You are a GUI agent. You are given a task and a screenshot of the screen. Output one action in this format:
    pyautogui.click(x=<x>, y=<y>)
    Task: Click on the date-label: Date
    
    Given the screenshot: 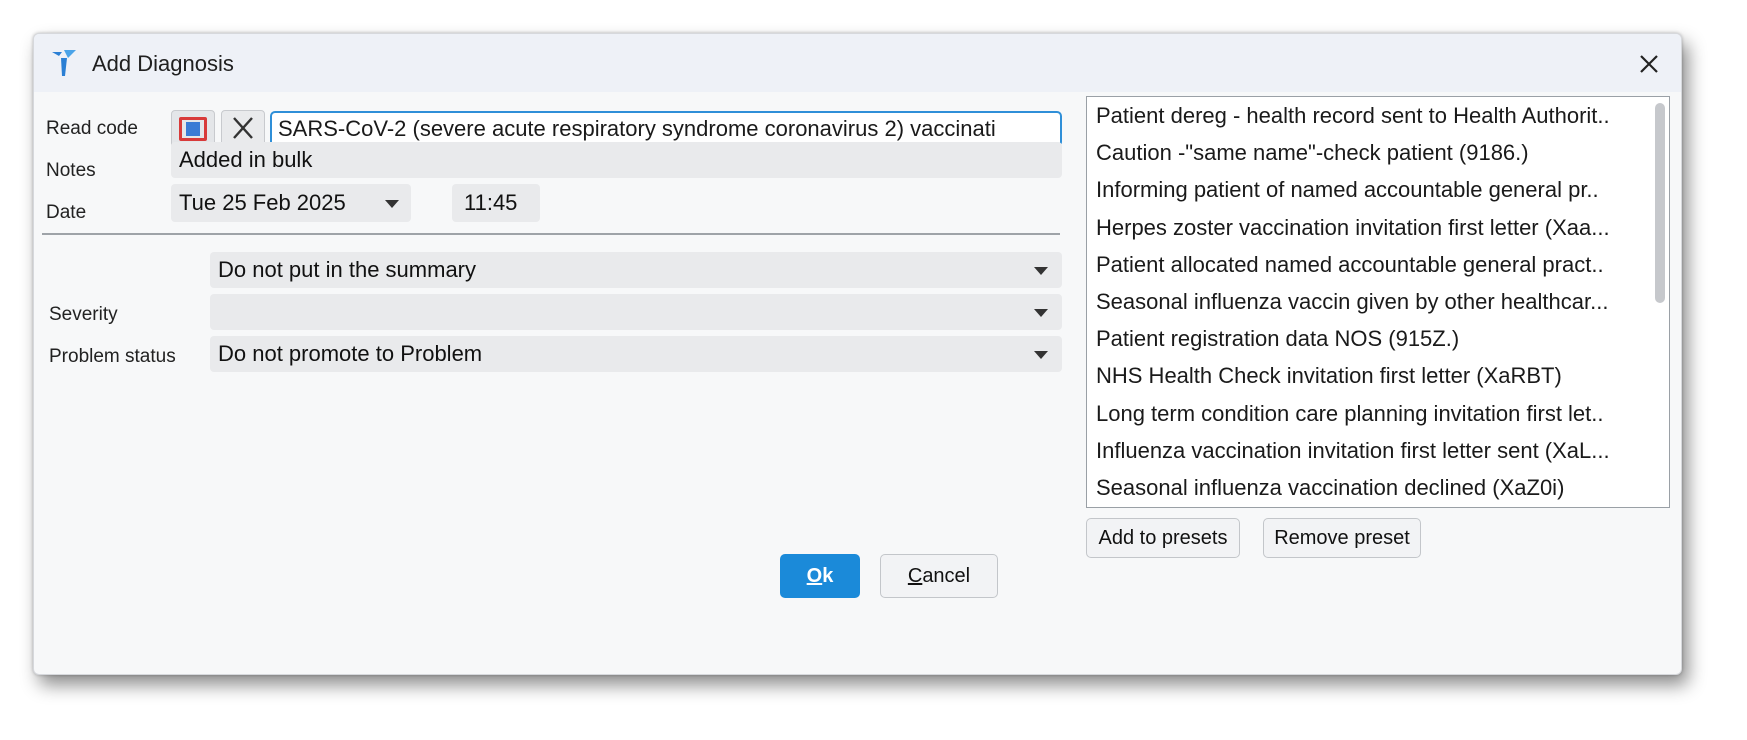 What is the action you would take?
    pyautogui.click(x=66, y=212)
    